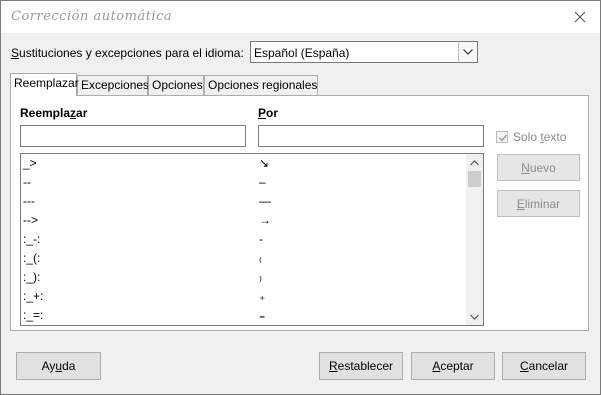 The width and height of the screenshot is (601, 395). Describe the element at coordinates (244, 296) in the screenshot. I see `table-row: :_+: ₊` at that location.